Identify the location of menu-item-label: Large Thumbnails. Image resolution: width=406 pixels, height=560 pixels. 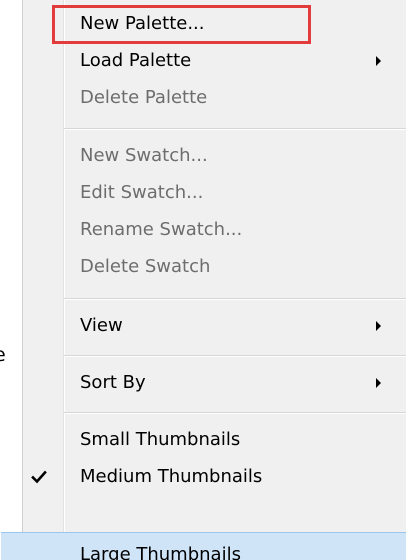
(160, 552).